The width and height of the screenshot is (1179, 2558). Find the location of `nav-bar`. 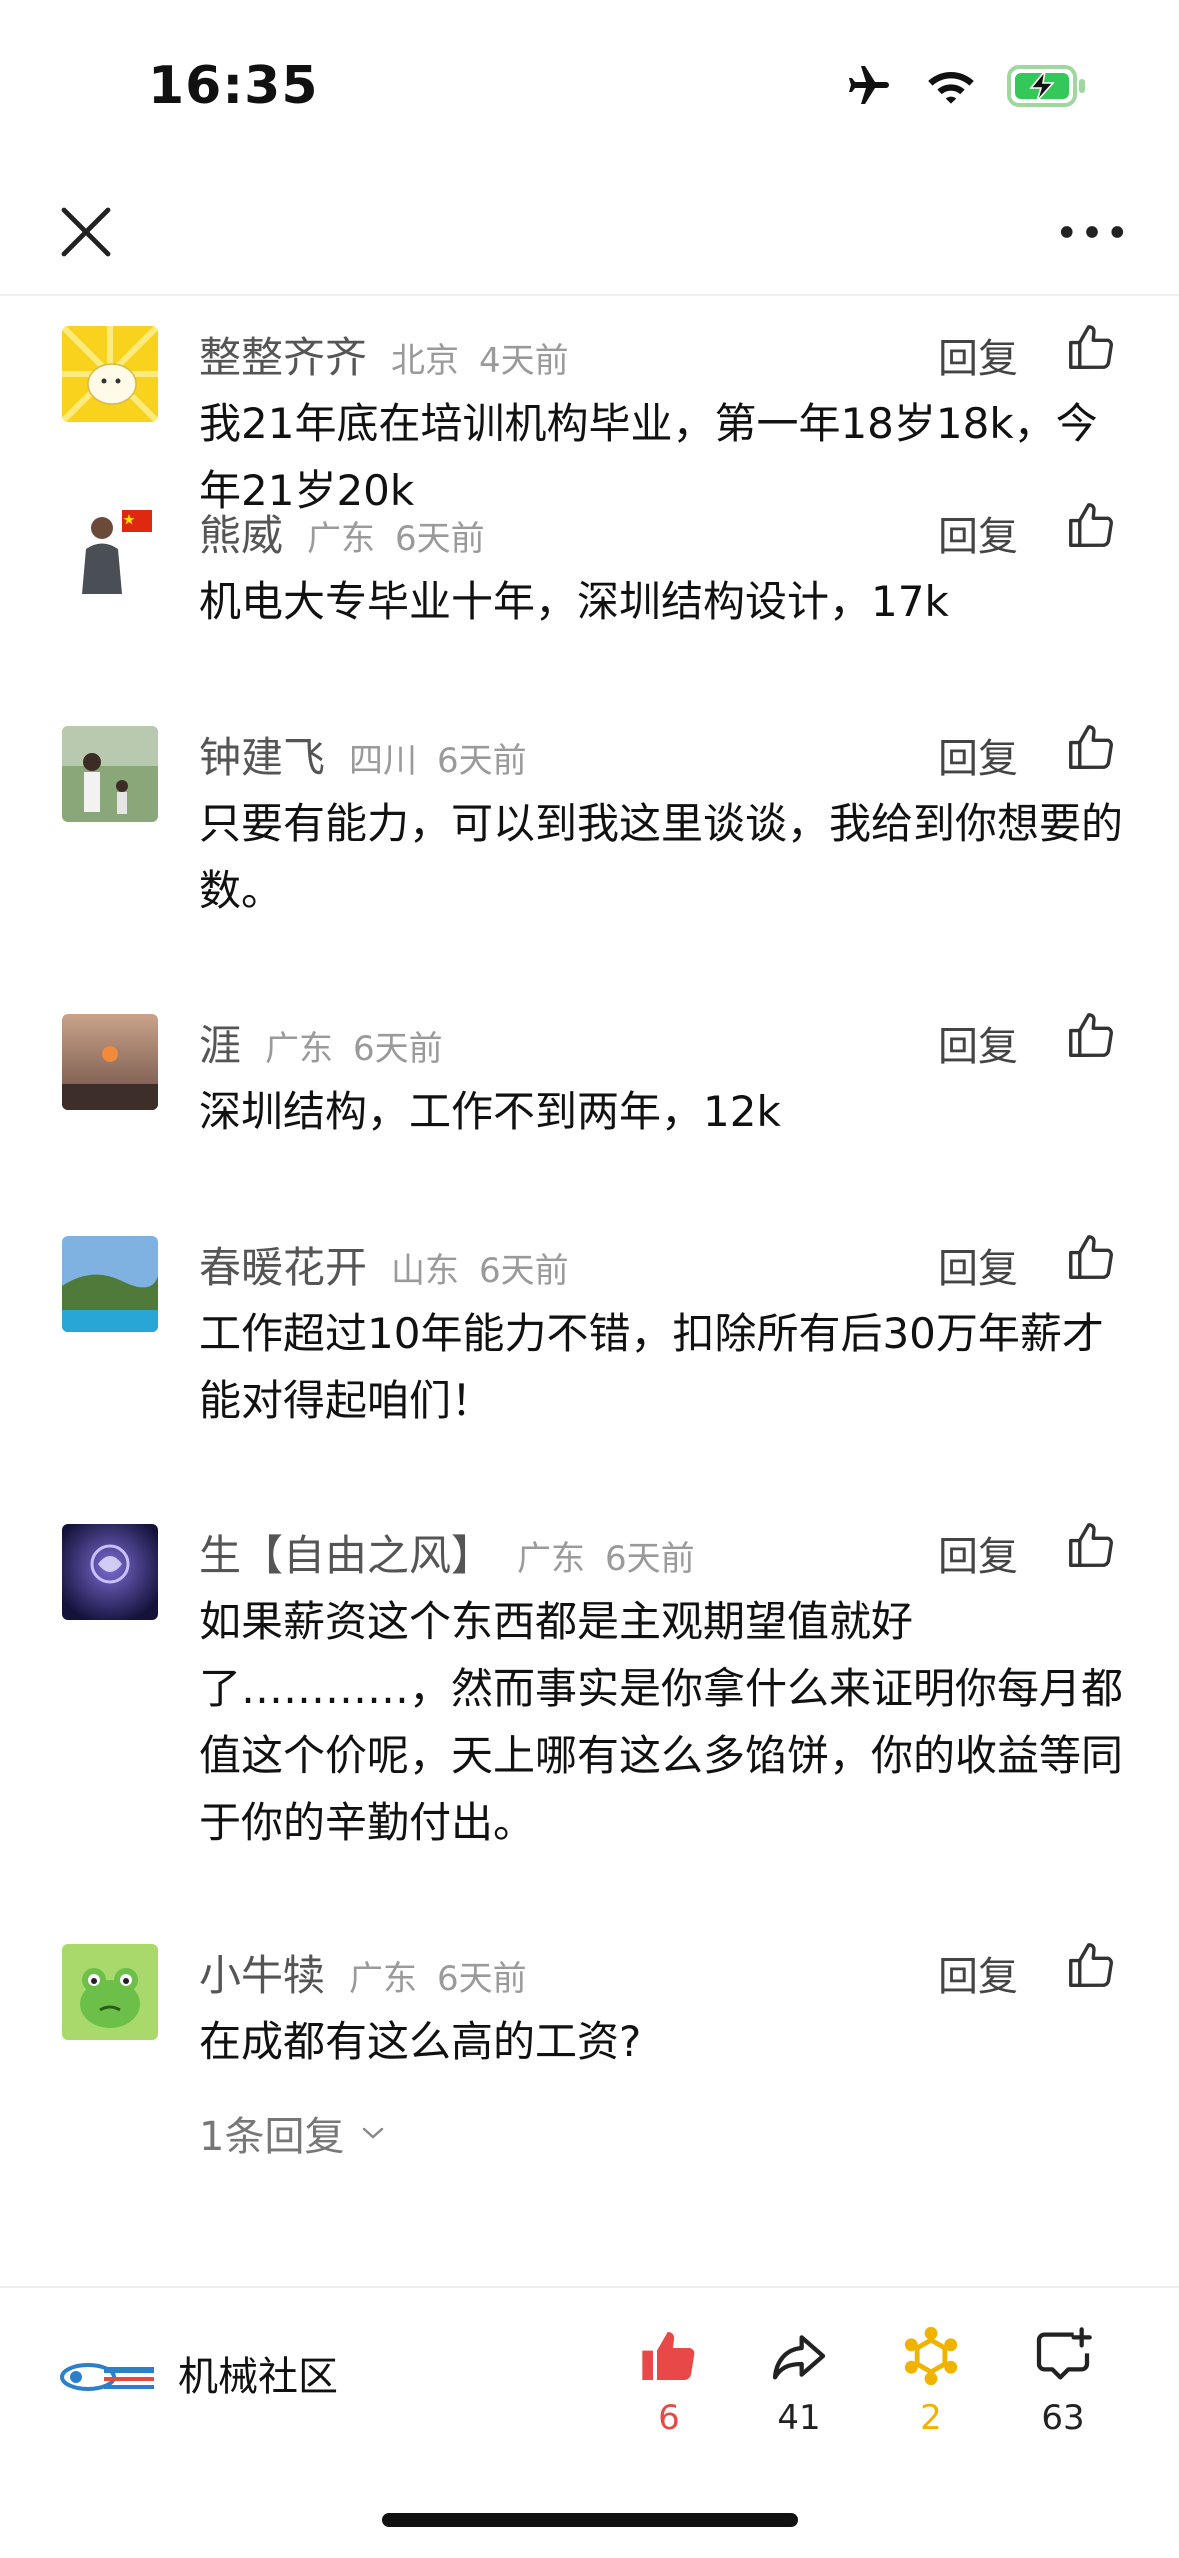

nav-bar is located at coordinates (589, 233).